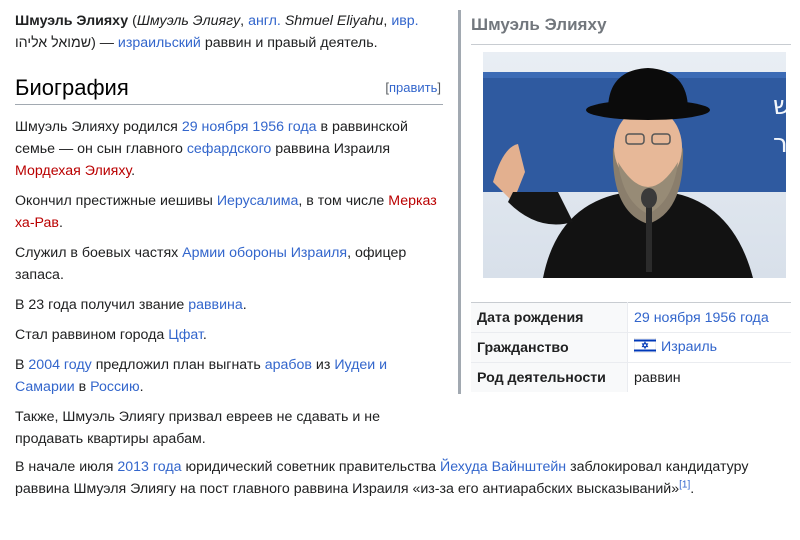 This screenshot has width=800, height=540. I want to click on intro-rest: раввин и правый деятель., so click(291, 43).